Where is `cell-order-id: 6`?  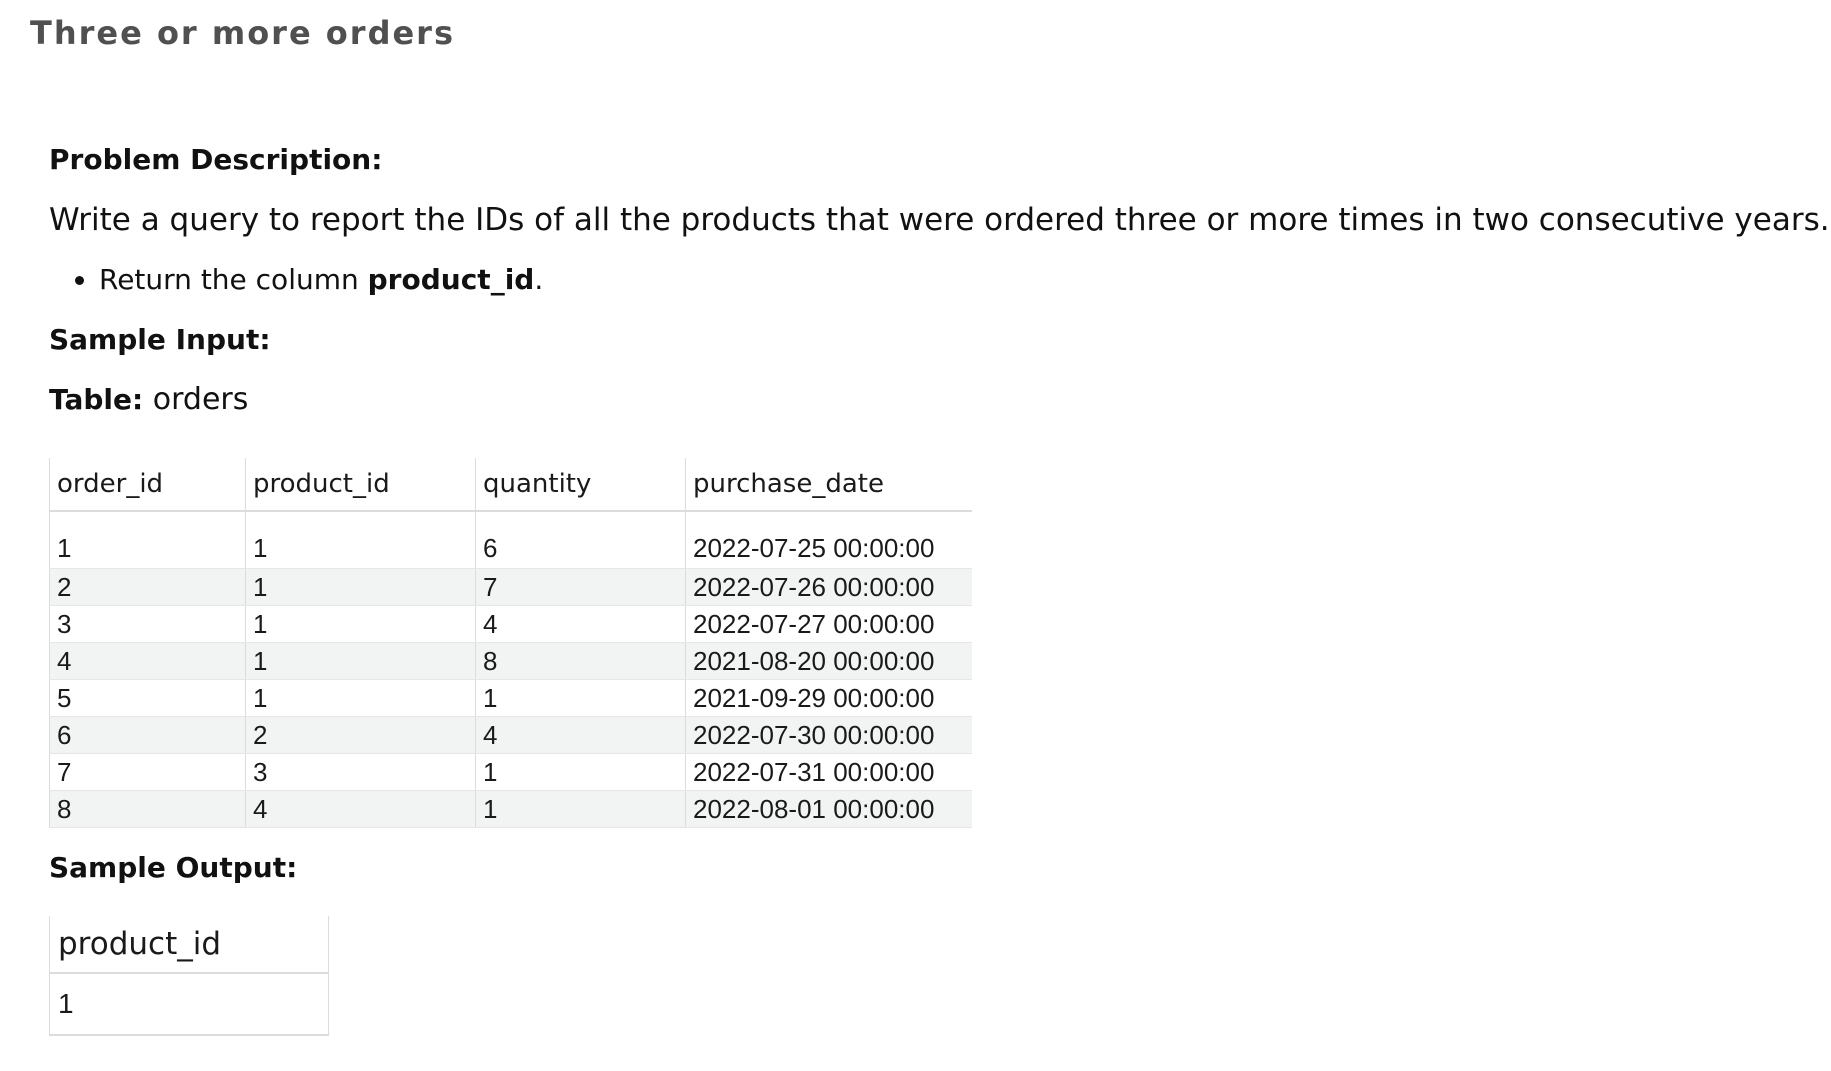
cell-order-id: 6 is located at coordinates (147, 735).